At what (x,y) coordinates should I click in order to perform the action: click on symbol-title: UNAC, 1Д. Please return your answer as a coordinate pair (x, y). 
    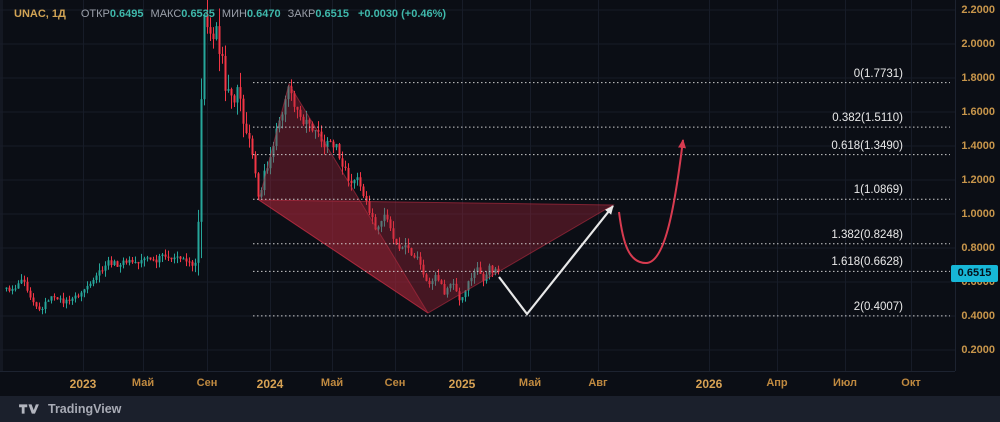
    Looking at the image, I should click on (40, 14).